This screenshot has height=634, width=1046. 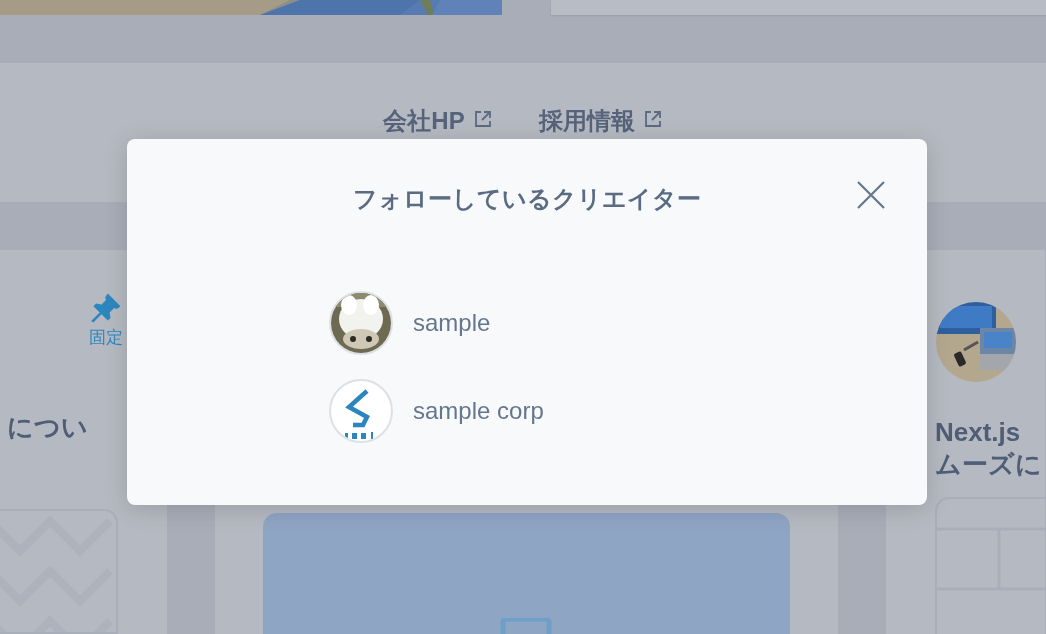 What do you see at coordinates (47, 427) in the screenshot?
I see `card-title: につい` at bounding box center [47, 427].